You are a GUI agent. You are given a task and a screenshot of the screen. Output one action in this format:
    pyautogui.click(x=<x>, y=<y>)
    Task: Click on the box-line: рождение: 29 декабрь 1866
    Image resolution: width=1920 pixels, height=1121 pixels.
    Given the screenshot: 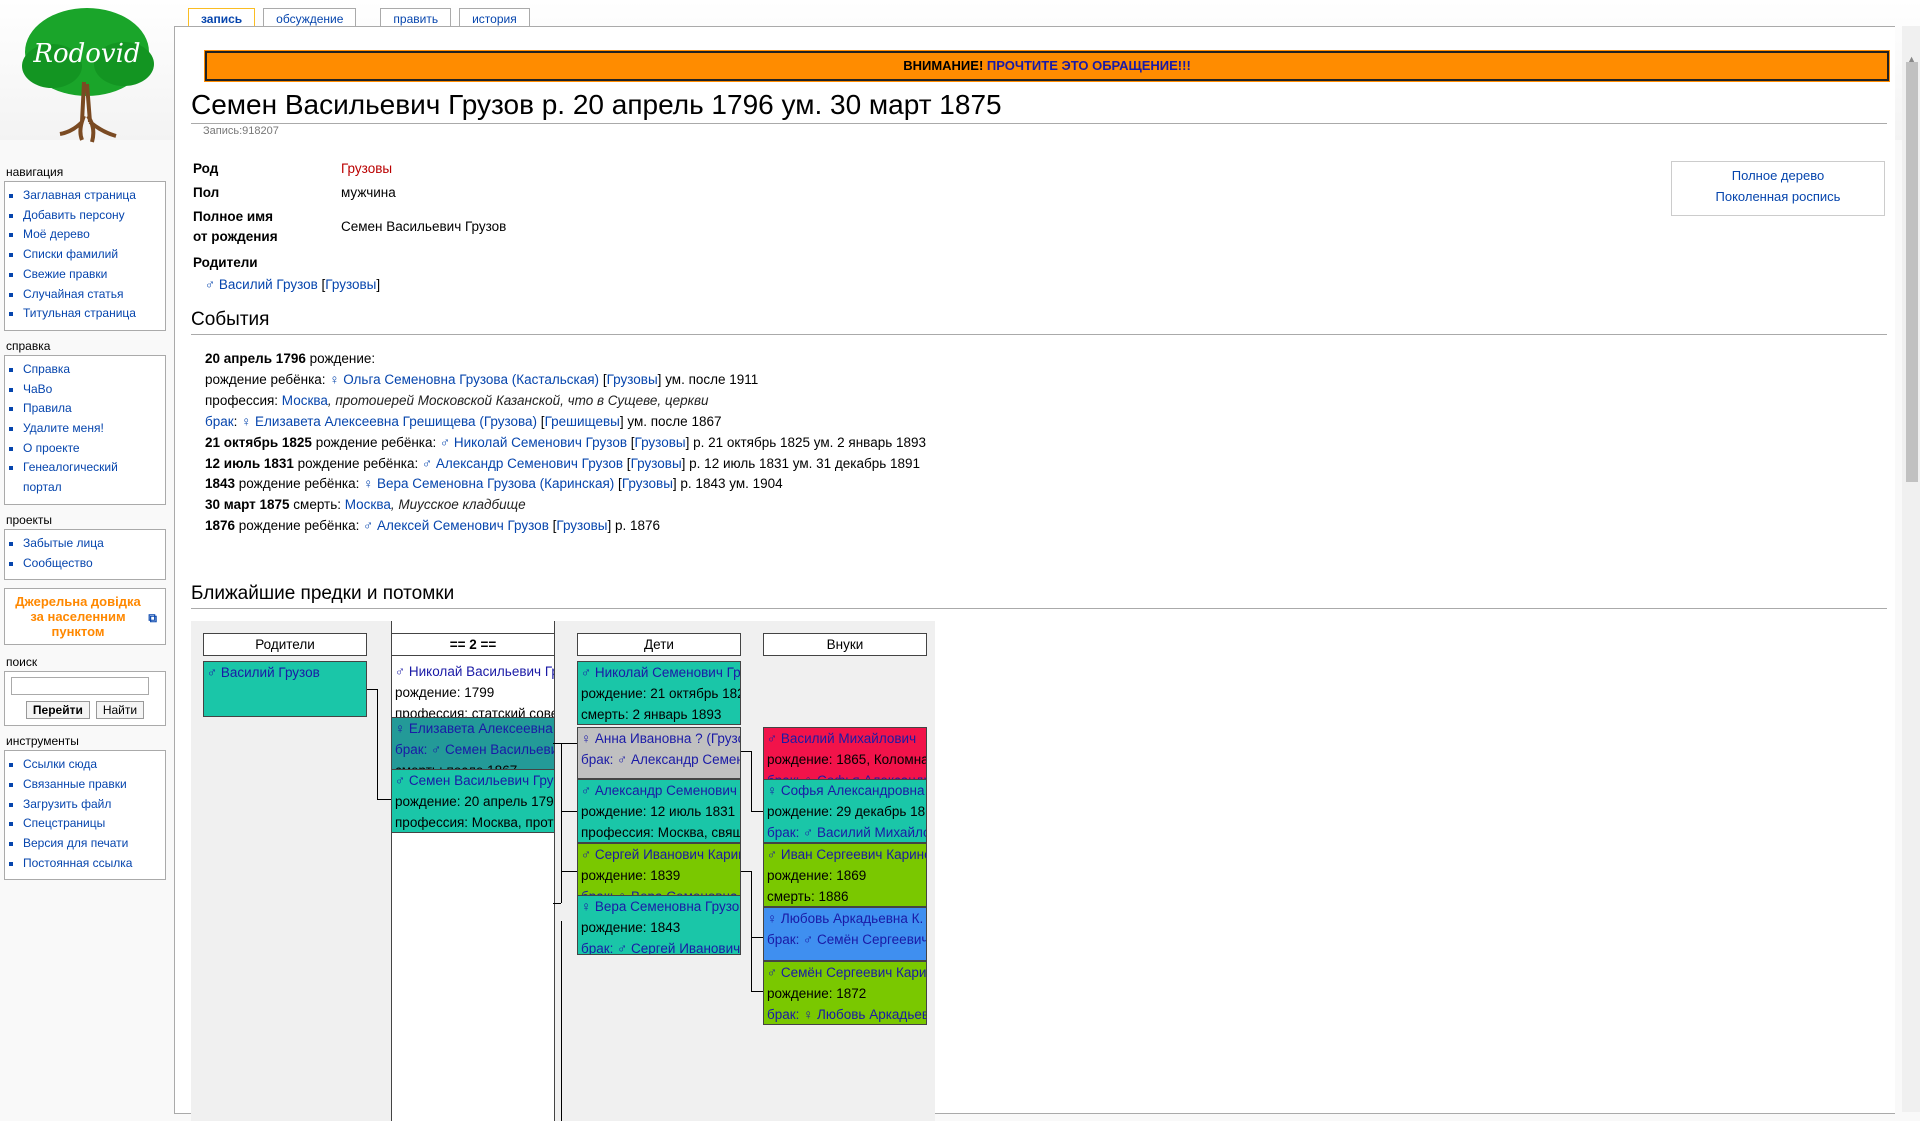 What is the action you would take?
    pyautogui.click(x=847, y=811)
    